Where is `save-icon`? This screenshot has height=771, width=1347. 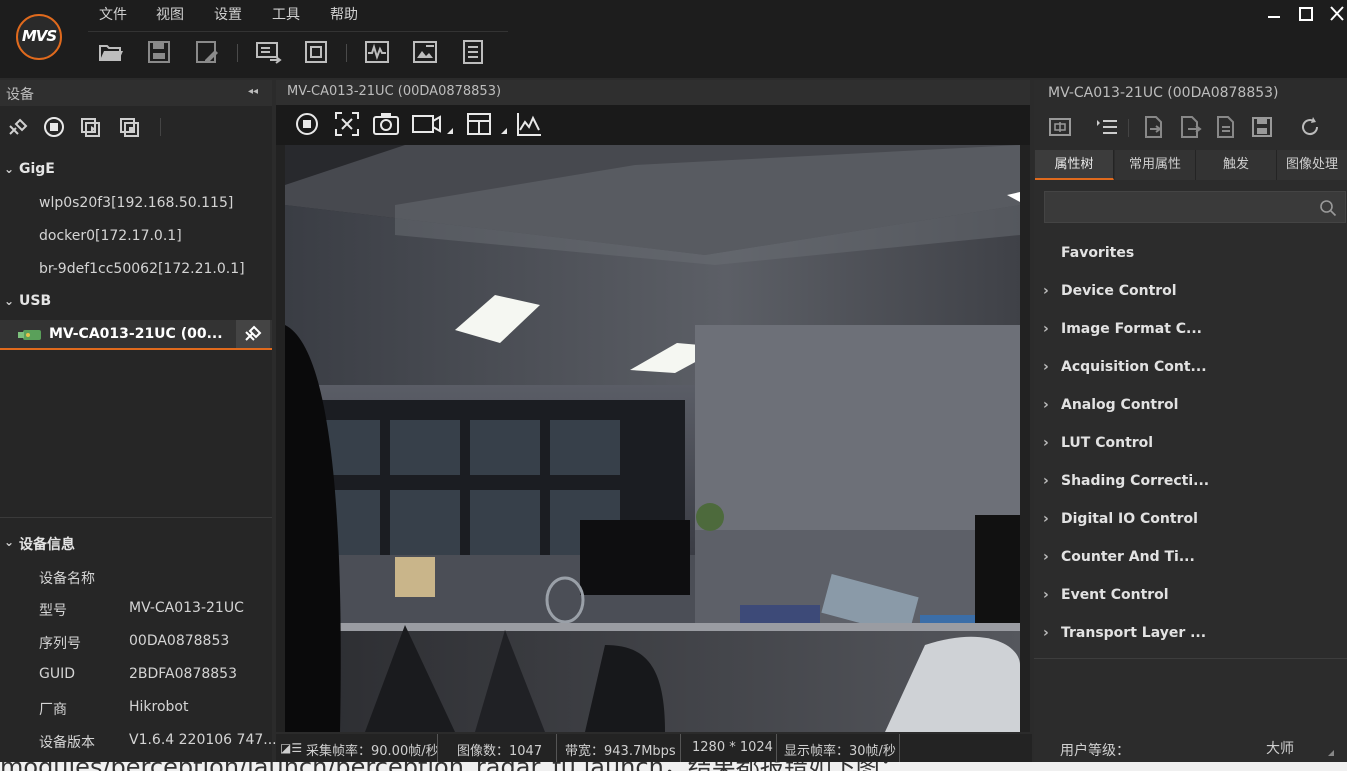 save-icon is located at coordinates (160, 53).